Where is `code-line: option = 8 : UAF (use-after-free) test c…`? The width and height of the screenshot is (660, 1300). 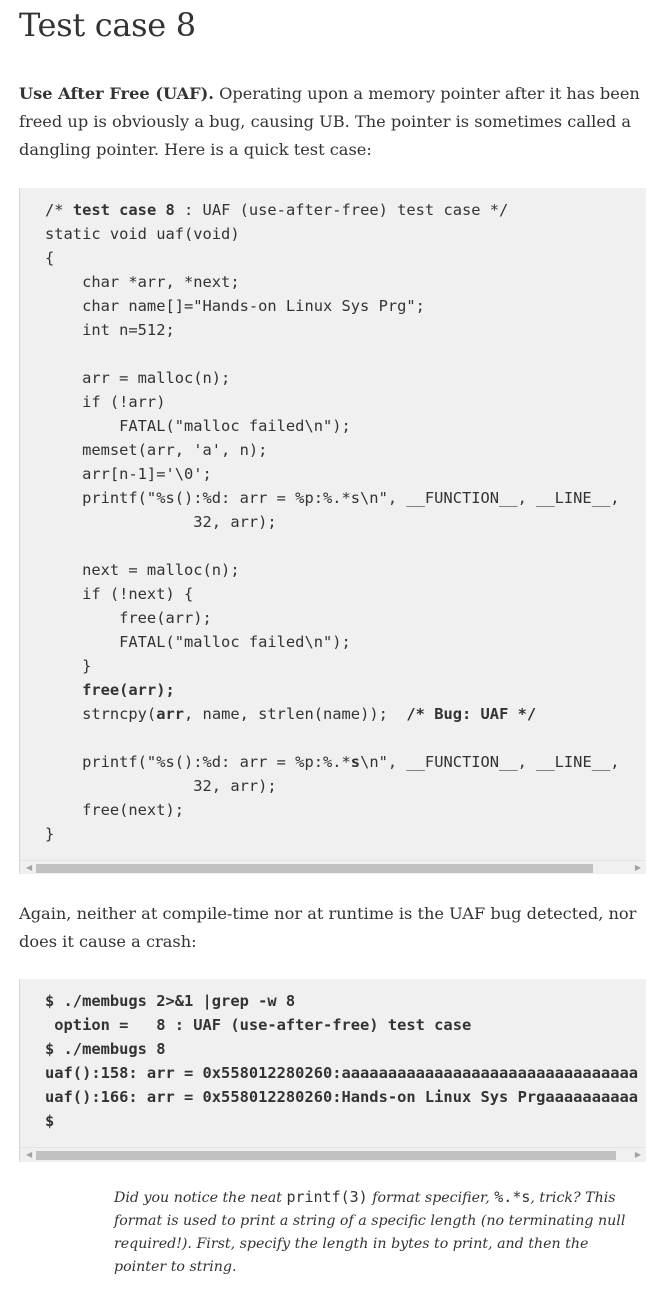 code-line: option = 8 : UAF (use-after-free) test c… is located at coordinates (341, 1025).